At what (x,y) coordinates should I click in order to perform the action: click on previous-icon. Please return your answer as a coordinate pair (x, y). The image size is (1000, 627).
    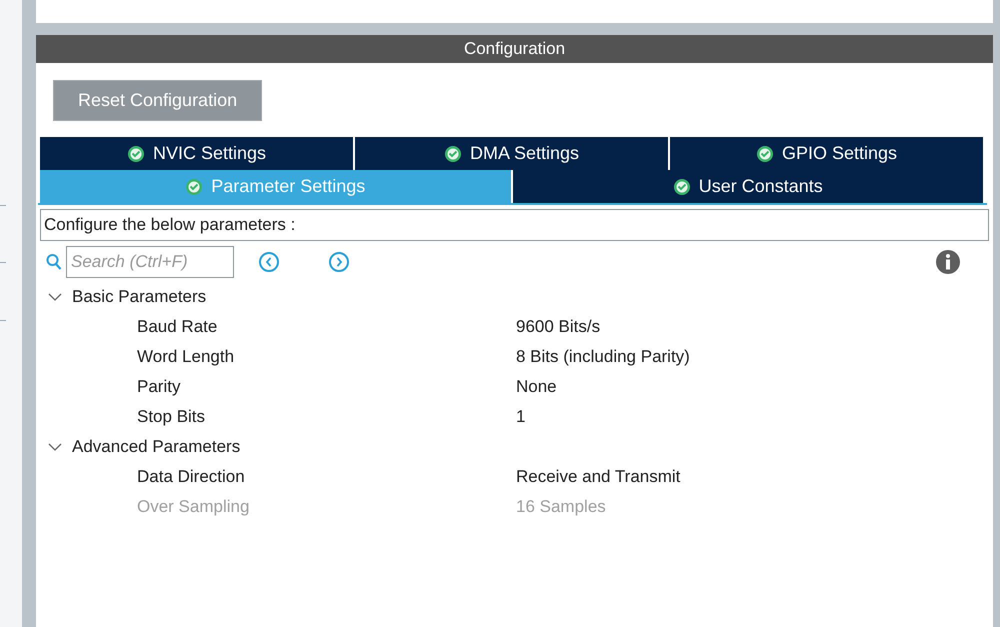
    Looking at the image, I should click on (269, 261).